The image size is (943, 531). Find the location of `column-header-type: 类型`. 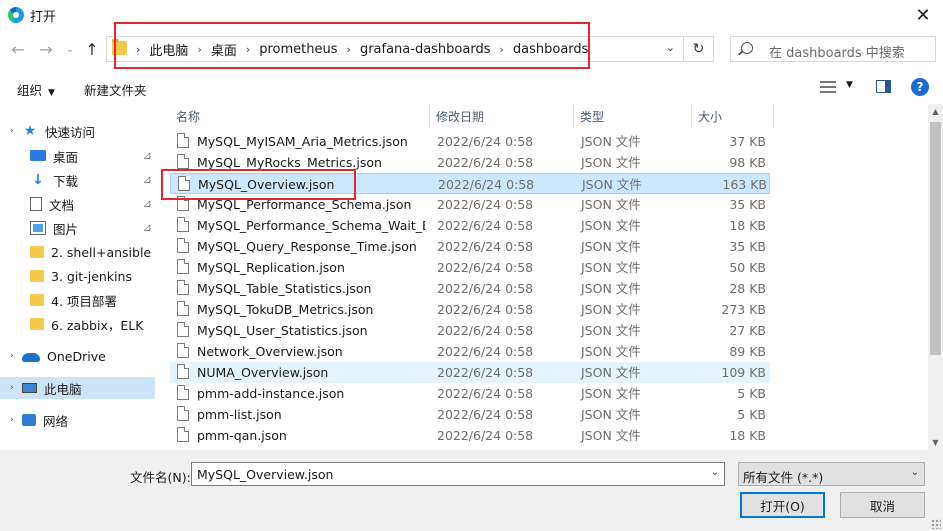

column-header-type: 类型 is located at coordinates (633, 116).